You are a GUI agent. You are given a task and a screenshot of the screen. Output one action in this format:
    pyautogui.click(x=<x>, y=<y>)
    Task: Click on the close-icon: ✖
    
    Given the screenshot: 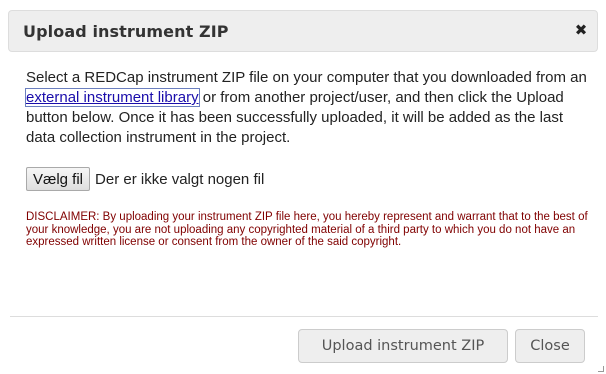 What is the action you would take?
    pyautogui.click(x=581, y=30)
    